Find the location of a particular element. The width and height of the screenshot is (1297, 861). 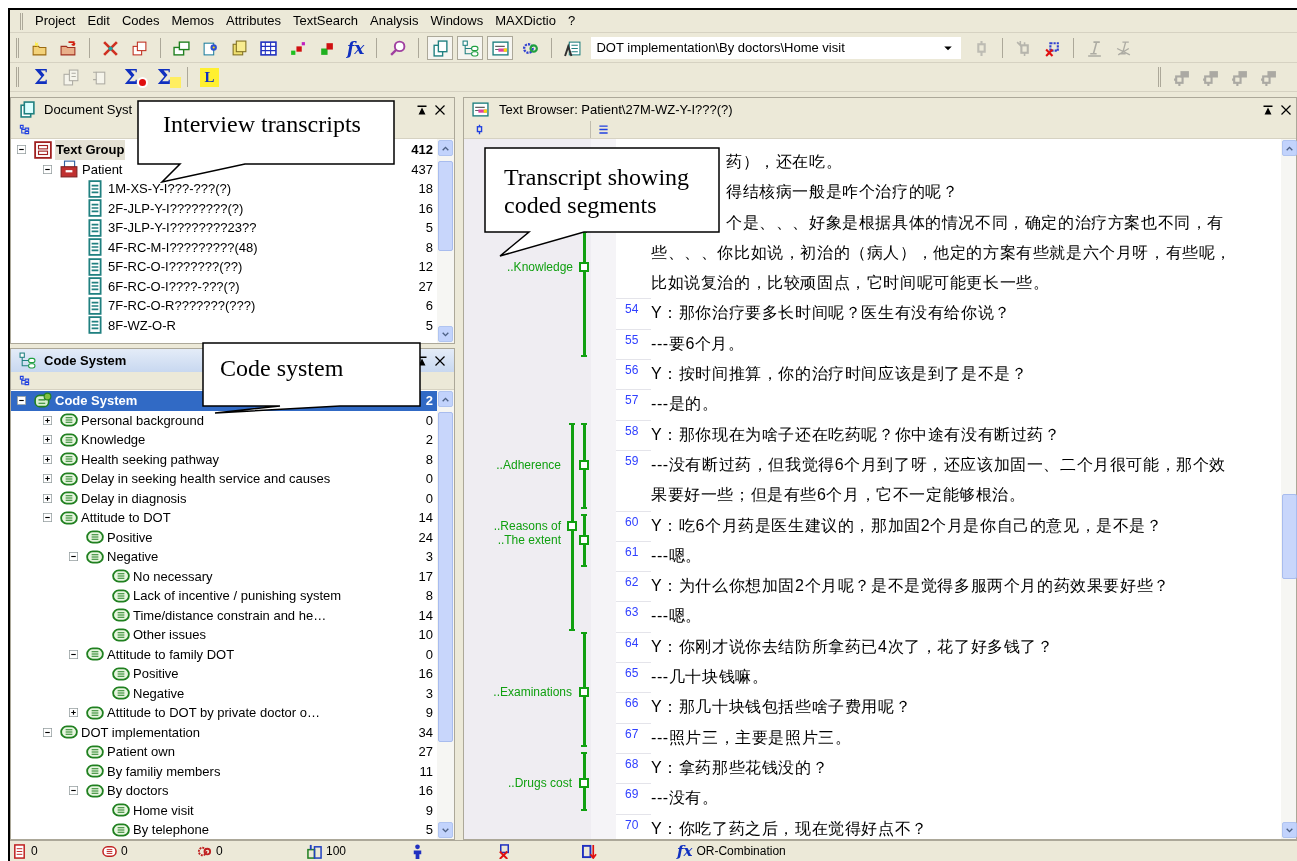

tree-item: Delay in diagnosis 0 is located at coordinates (224, 498).